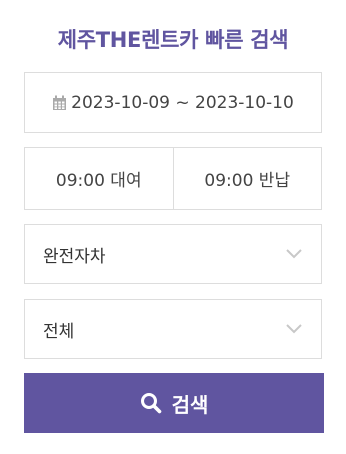  I want to click on time-row: 09:00 대여 09:00 반납, so click(173, 178).